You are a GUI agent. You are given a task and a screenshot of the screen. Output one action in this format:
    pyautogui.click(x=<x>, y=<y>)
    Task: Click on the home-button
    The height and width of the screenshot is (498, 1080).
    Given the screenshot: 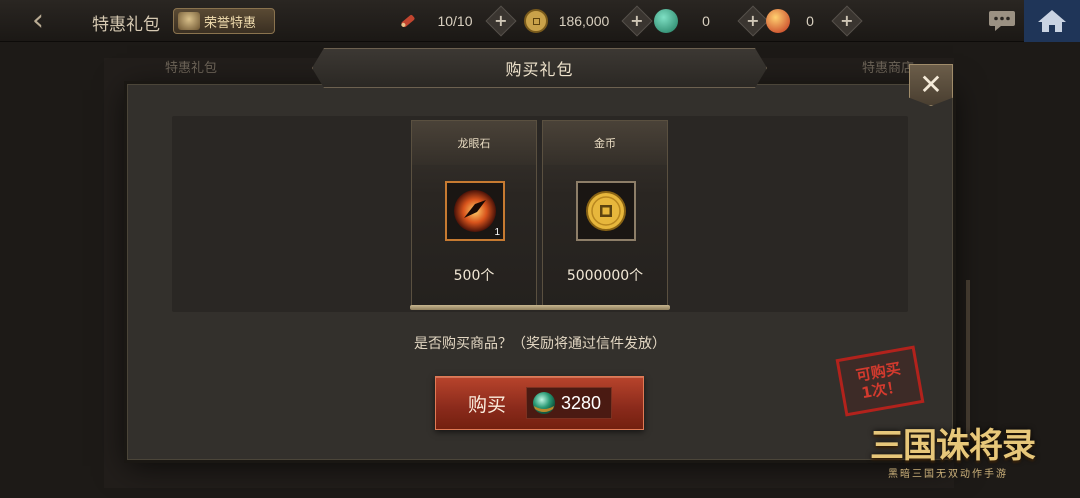 What is the action you would take?
    pyautogui.click(x=1052, y=21)
    